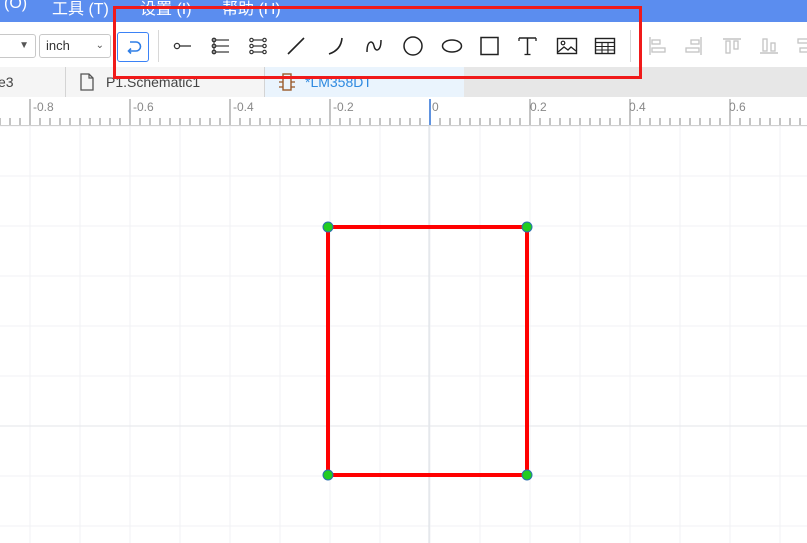  I want to click on align-left-button, so click(657, 46).